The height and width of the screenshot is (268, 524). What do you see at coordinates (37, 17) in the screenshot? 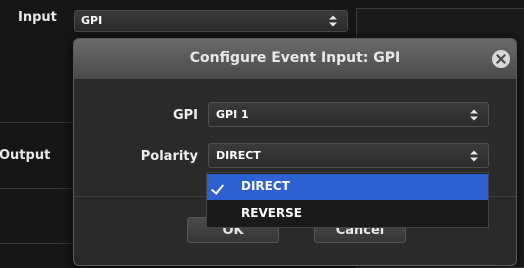
I see `input-label: Input` at bounding box center [37, 17].